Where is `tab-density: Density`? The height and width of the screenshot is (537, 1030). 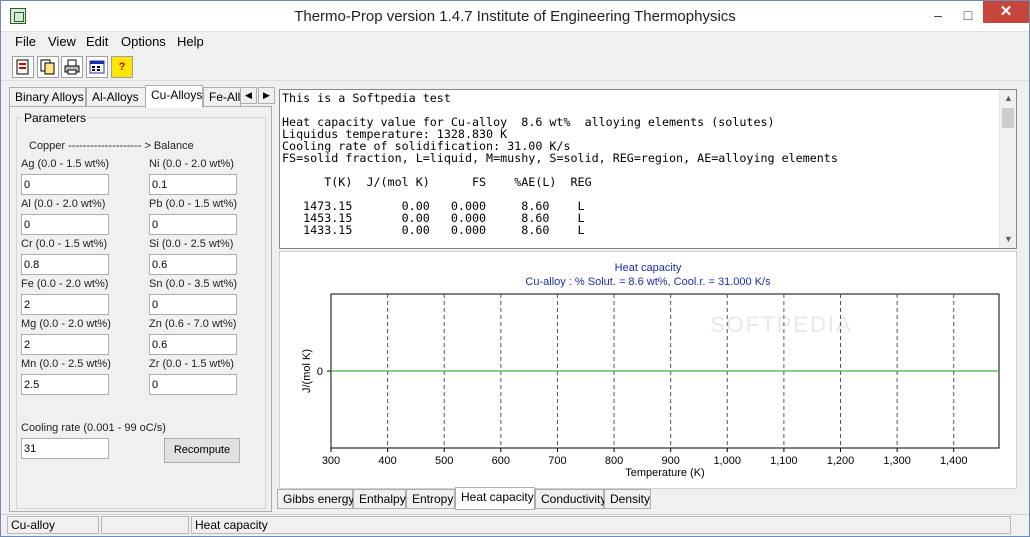 tab-density: Density is located at coordinates (627, 499).